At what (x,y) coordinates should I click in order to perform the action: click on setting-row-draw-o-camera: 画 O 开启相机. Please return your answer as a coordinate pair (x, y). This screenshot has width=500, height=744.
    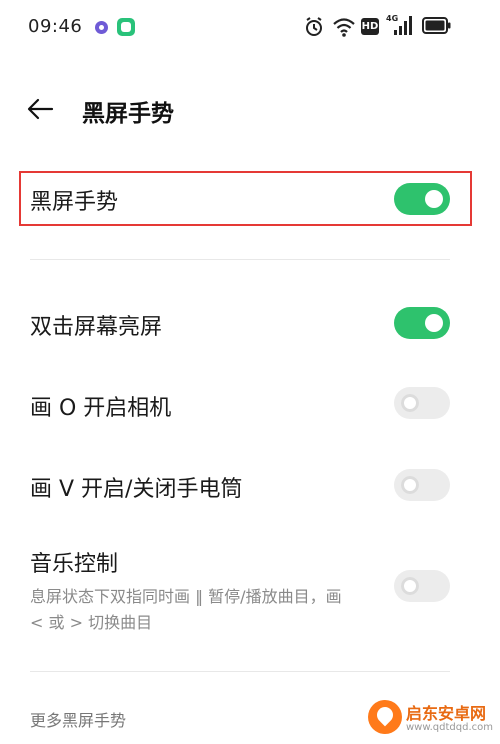
    Looking at the image, I should click on (250, 405).